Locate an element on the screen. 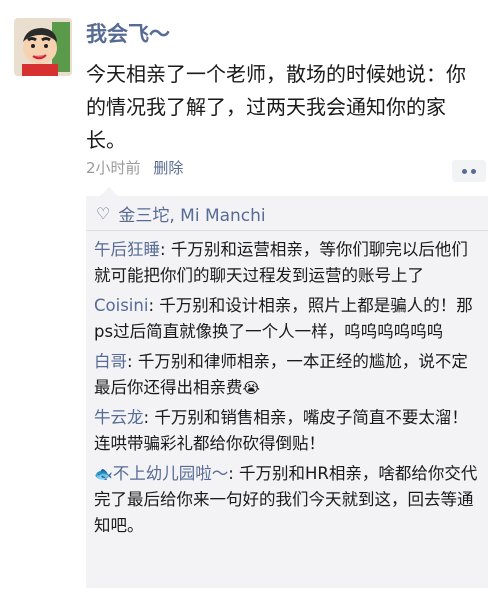  comment-author: Coisini is located at coordinates (121, 305).